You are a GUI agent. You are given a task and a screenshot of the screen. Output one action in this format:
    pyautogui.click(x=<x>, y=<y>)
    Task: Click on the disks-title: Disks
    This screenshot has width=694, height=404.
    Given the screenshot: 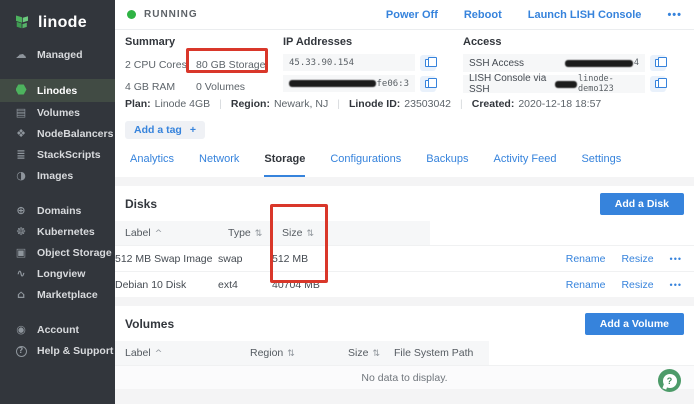 What is the action you would take?
    pyautogui.click(x=141, y=204)
    